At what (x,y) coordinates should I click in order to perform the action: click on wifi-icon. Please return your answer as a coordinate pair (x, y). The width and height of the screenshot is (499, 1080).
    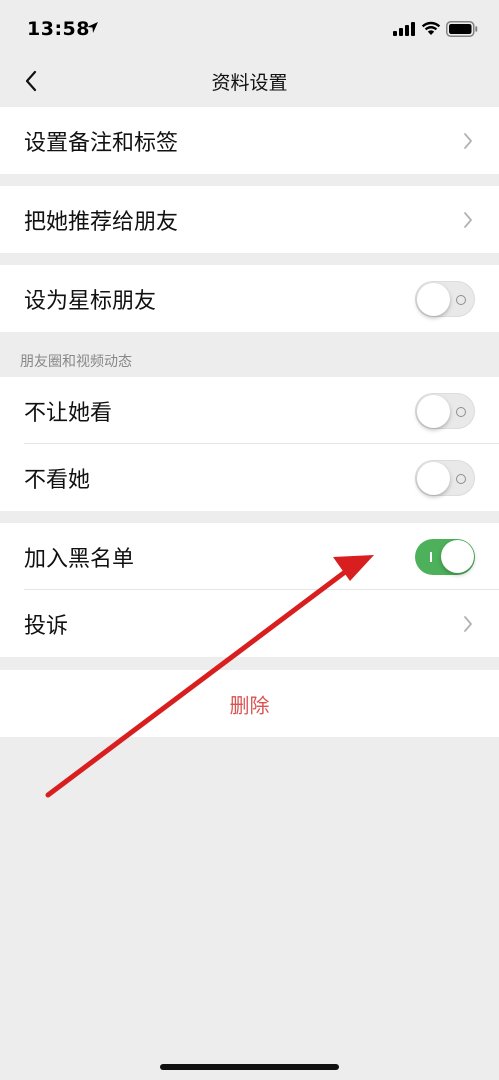
    Looking at the image, I should click on (431, 28).